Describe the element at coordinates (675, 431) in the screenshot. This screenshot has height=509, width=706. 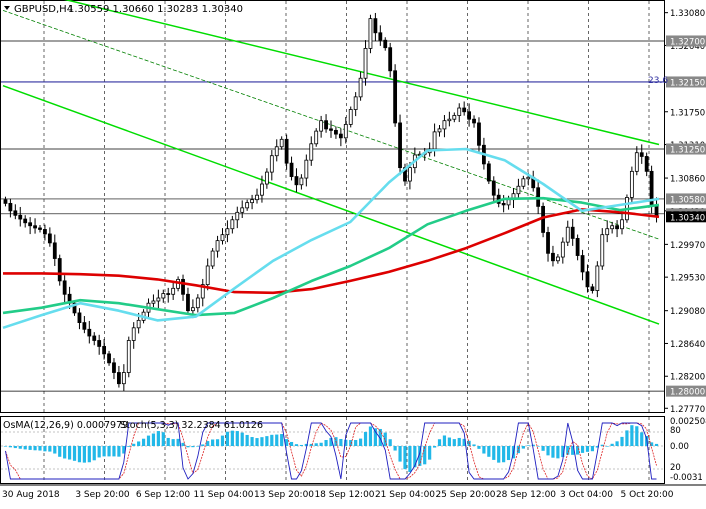
I see `osc-tick-label: 80` at that location.